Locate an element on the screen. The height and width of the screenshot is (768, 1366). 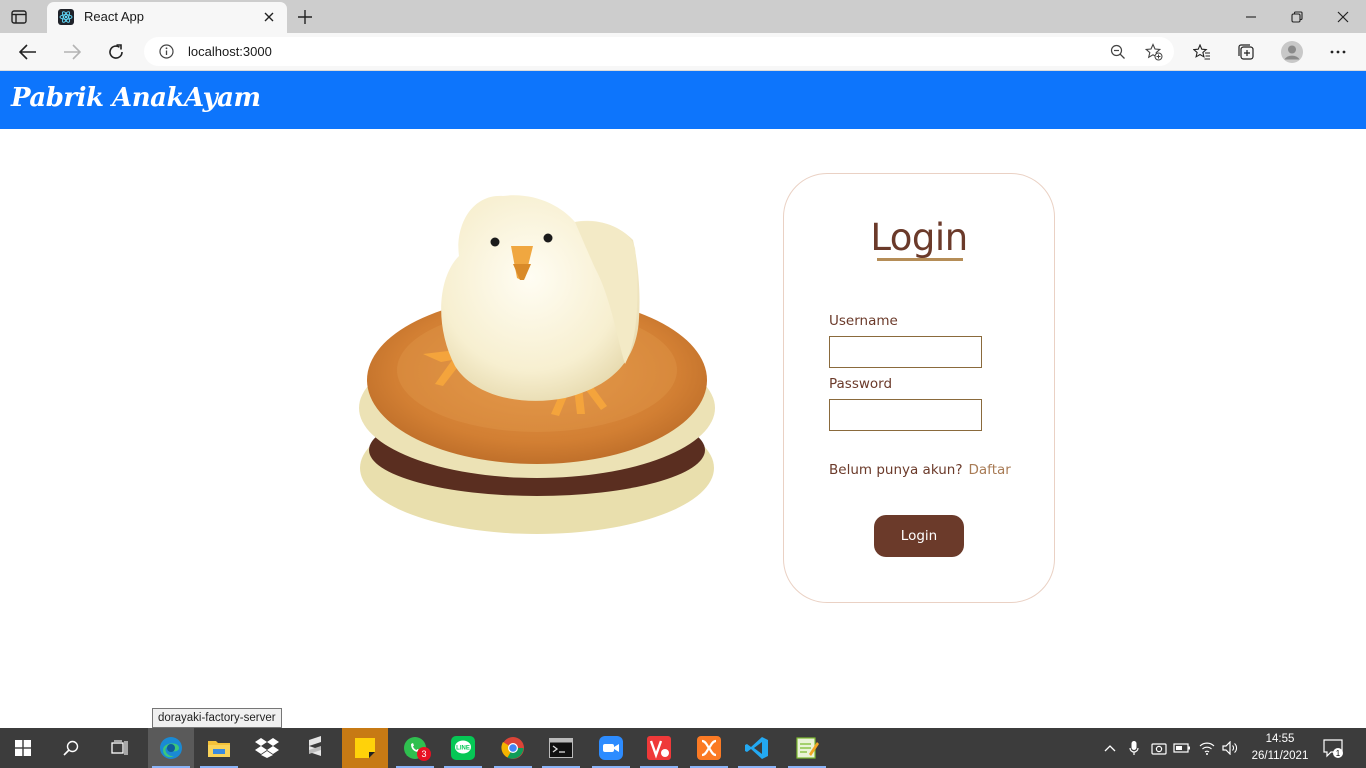
login-button: Login is located at coordinates (919, 536).